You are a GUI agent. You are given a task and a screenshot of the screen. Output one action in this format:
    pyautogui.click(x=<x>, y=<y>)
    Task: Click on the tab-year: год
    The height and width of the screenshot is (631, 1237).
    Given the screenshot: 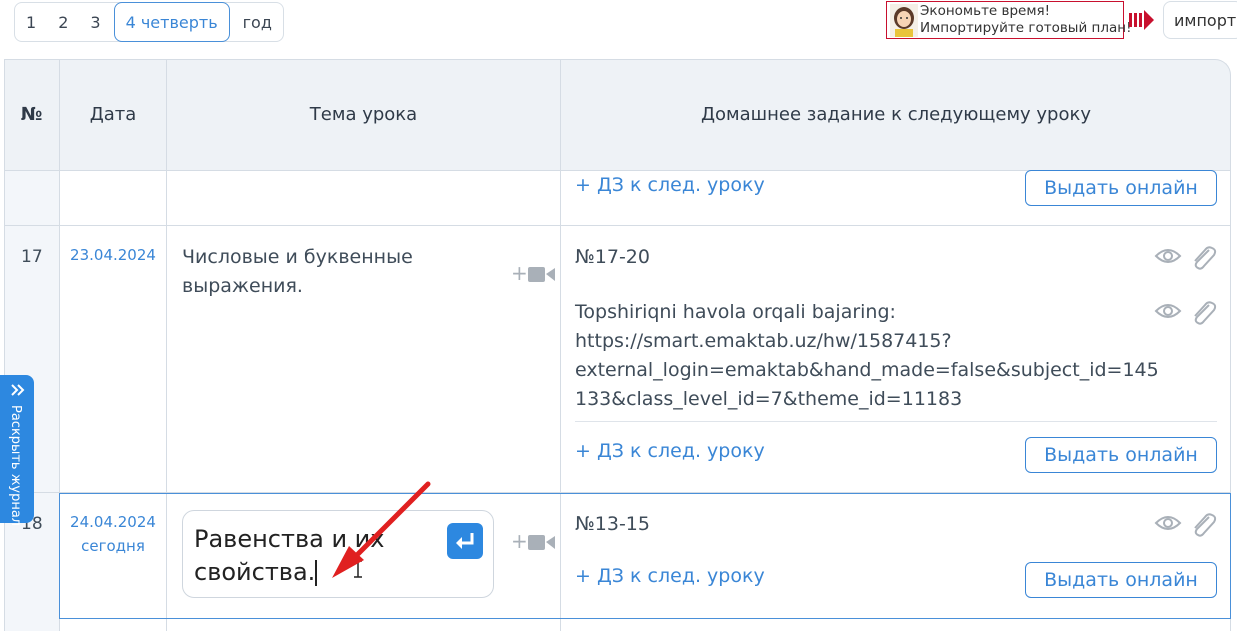 What is the action you would take?
    pyautogui.click(x=257, y=22)
    